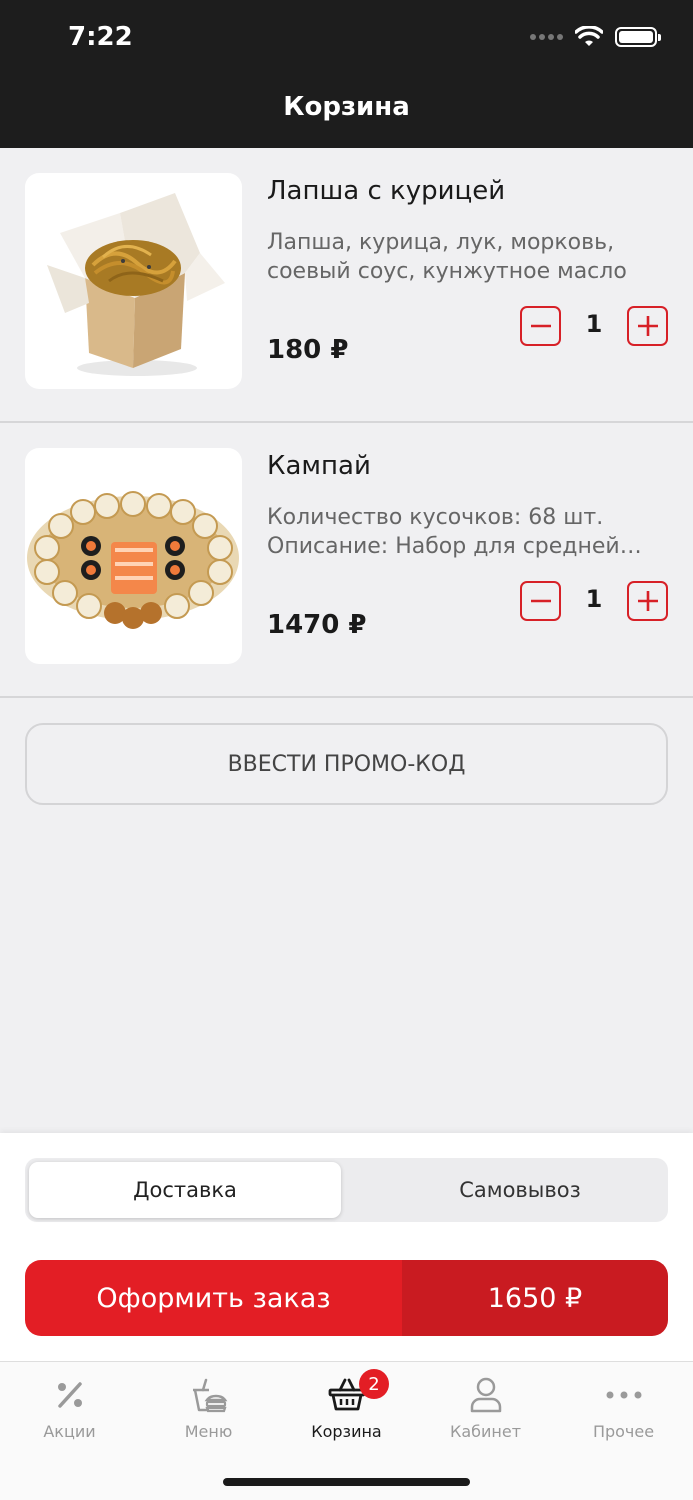 The height and width of the screenshot is (1500, 693). I want to click on percent-icon, so click(69, 1395).